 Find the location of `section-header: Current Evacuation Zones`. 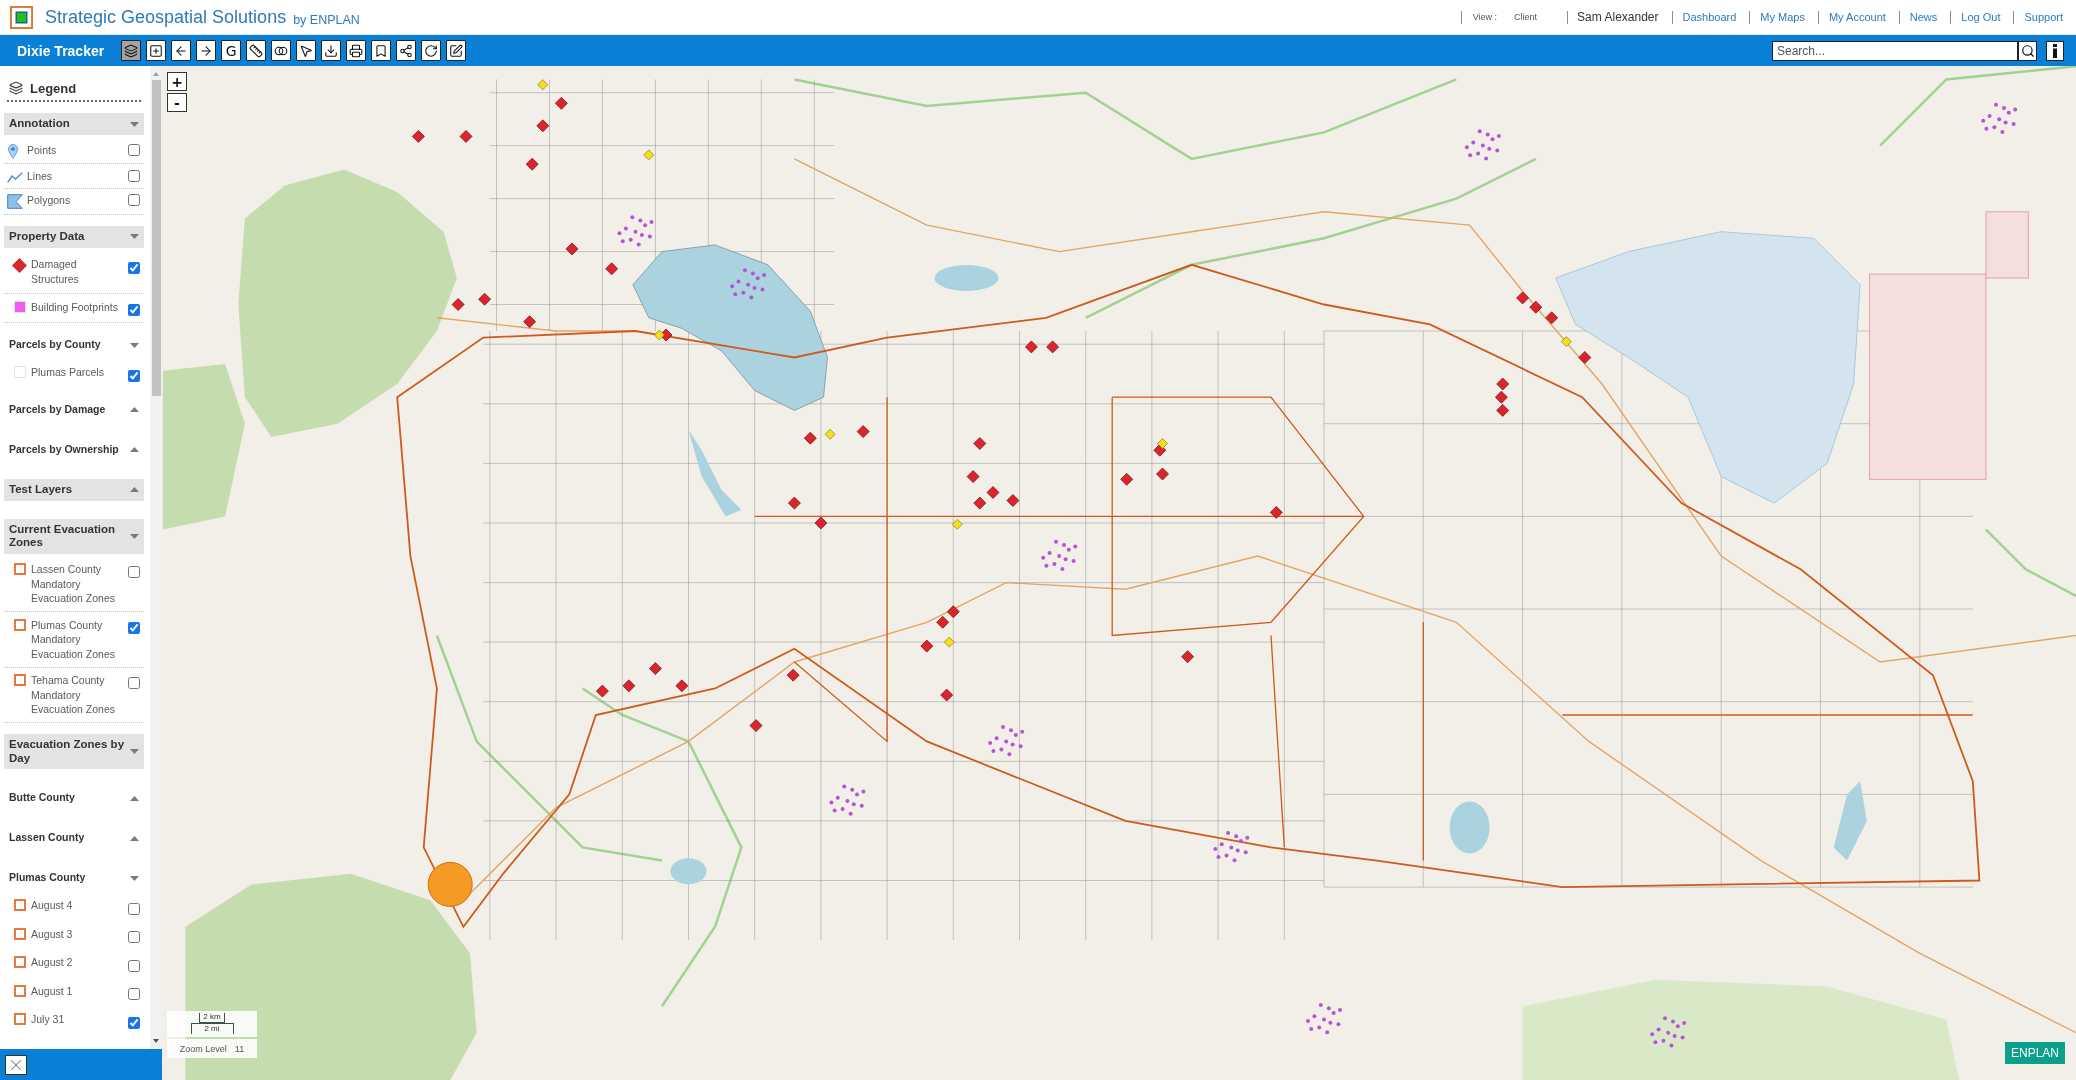

section-header: Current Evacuation Zones is located at coordinates (74, 536).